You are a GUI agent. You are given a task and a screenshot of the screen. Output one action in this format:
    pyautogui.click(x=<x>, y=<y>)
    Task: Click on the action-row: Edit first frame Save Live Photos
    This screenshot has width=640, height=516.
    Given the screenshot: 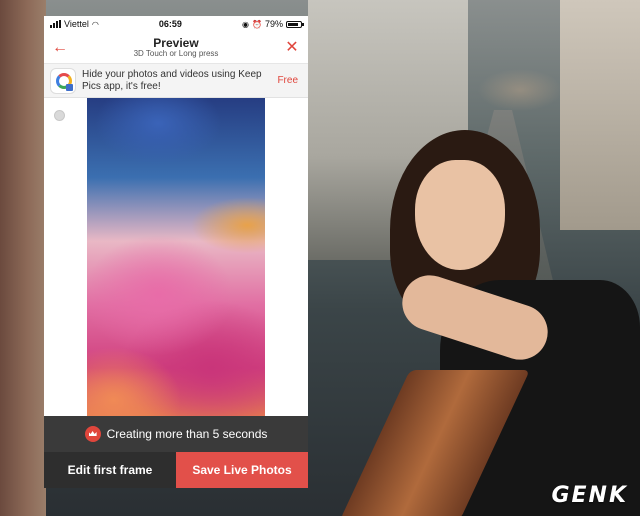 What is the action you would take?
    pyautogui.click(x=176, y=470)
    